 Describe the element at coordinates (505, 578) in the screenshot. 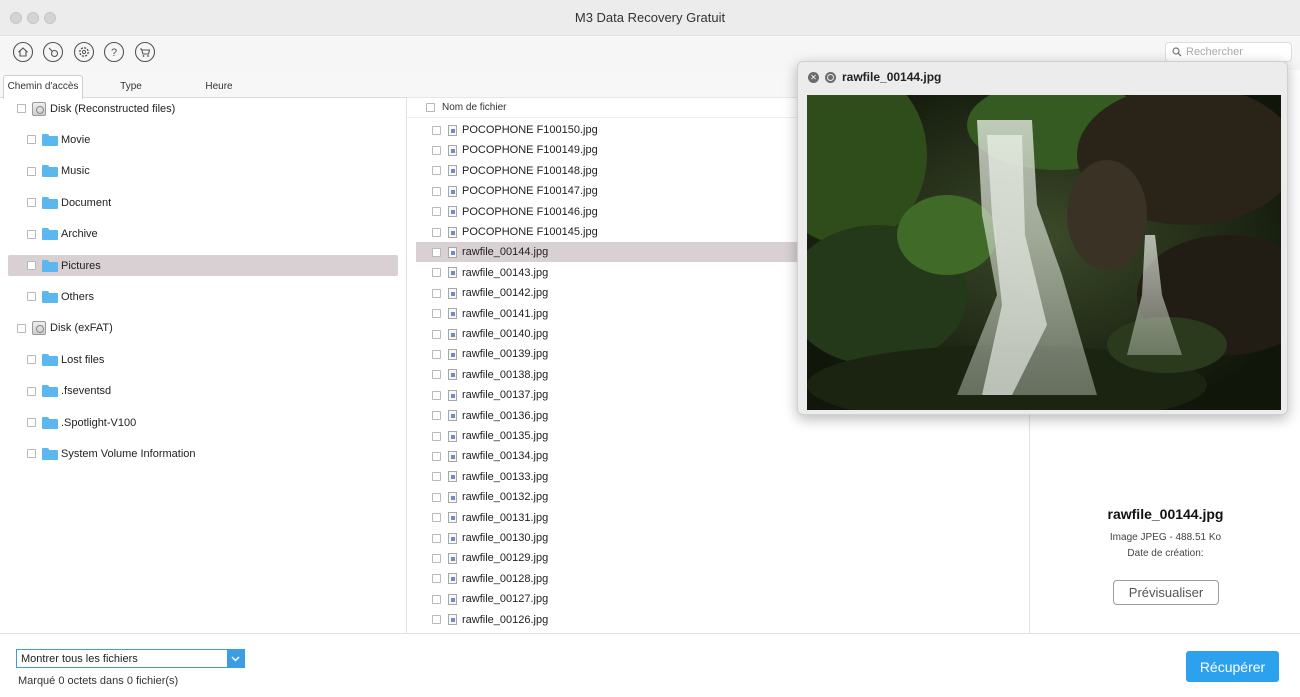

I see `file-name: rawfile_00128.jpg` at that location.